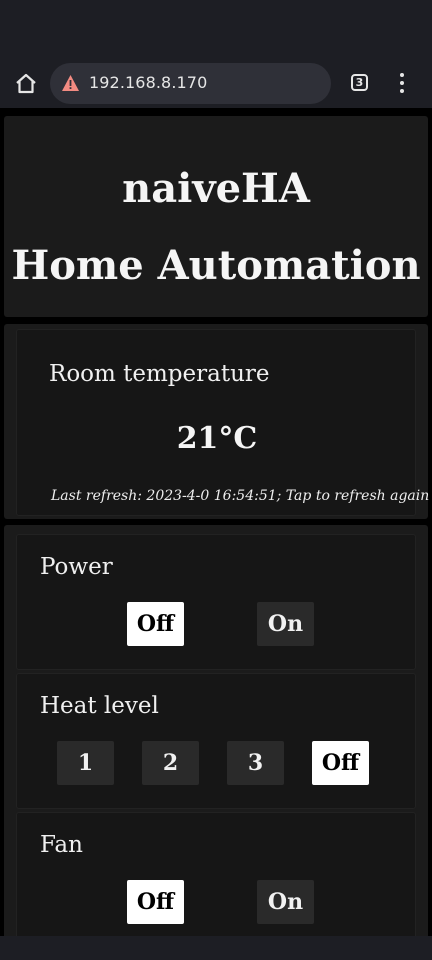 This screenshot has height=960, width=432. I want to click on page-title: naiveHA, so click(216, 188).